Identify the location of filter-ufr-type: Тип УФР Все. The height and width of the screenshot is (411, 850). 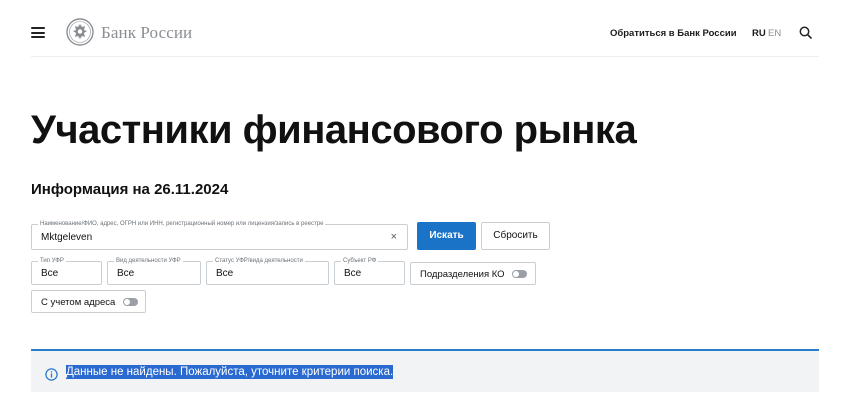
(66, 271).